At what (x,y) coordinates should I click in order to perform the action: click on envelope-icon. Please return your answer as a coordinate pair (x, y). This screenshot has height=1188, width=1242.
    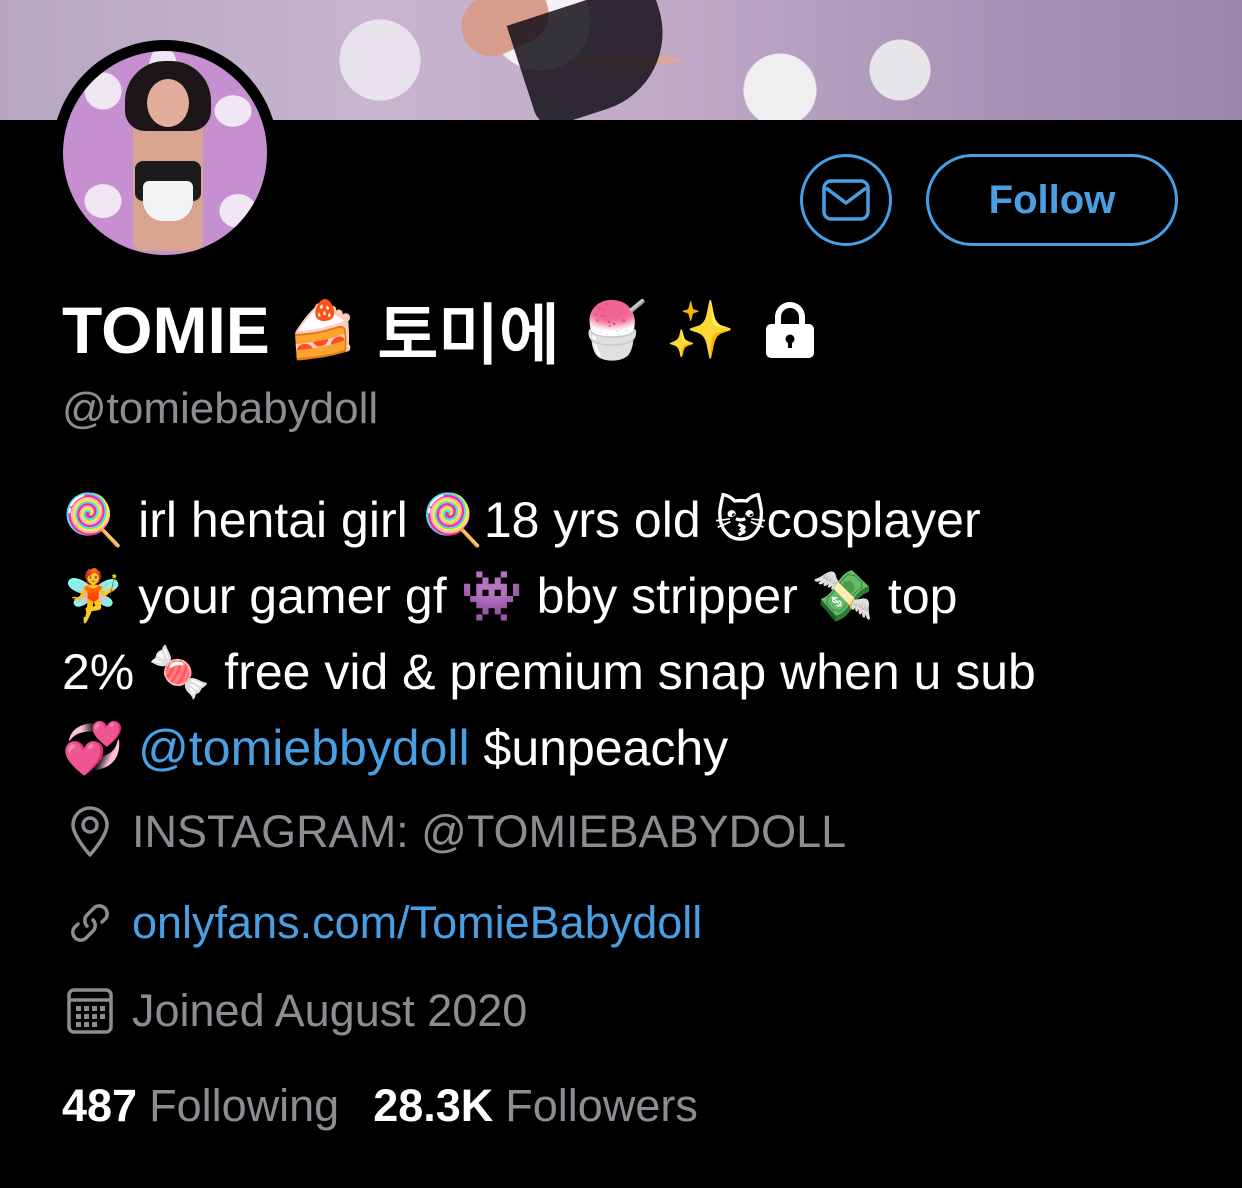
    Looking at the image, I should click on (846, 200).